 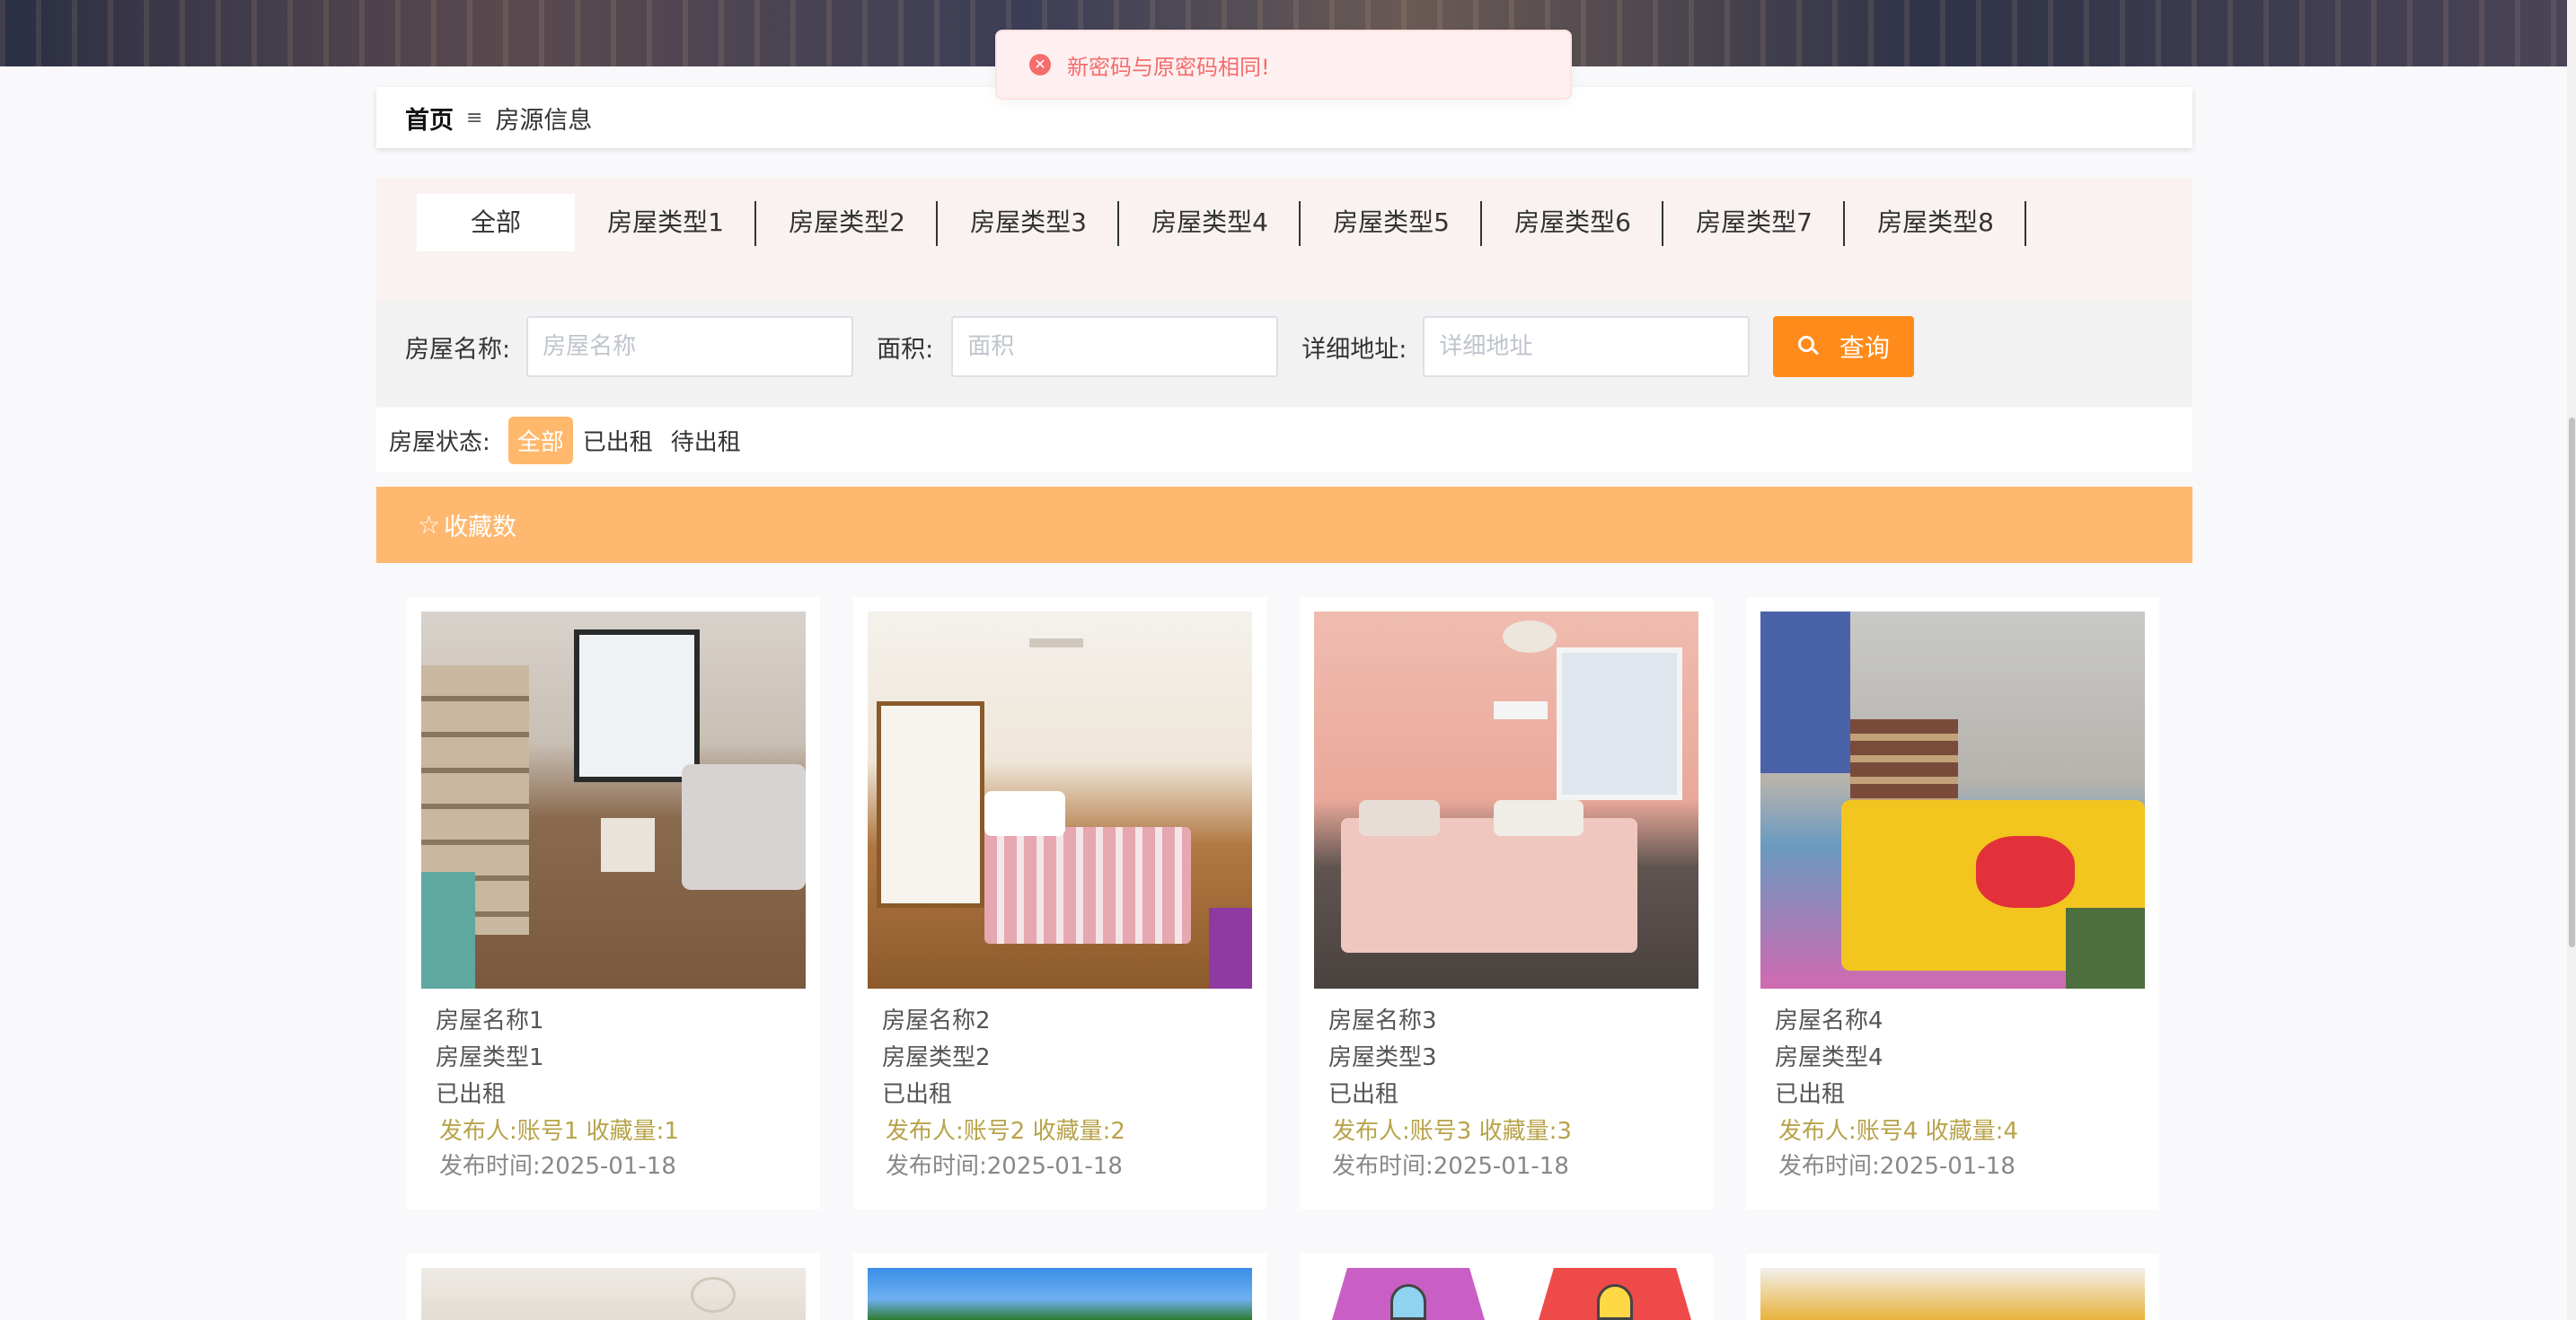 What do you see at coordinates (1382, 1057) in the screenshot?
I see `card-house-type: 房屋类型3` at bounding box center [1382, 1057].